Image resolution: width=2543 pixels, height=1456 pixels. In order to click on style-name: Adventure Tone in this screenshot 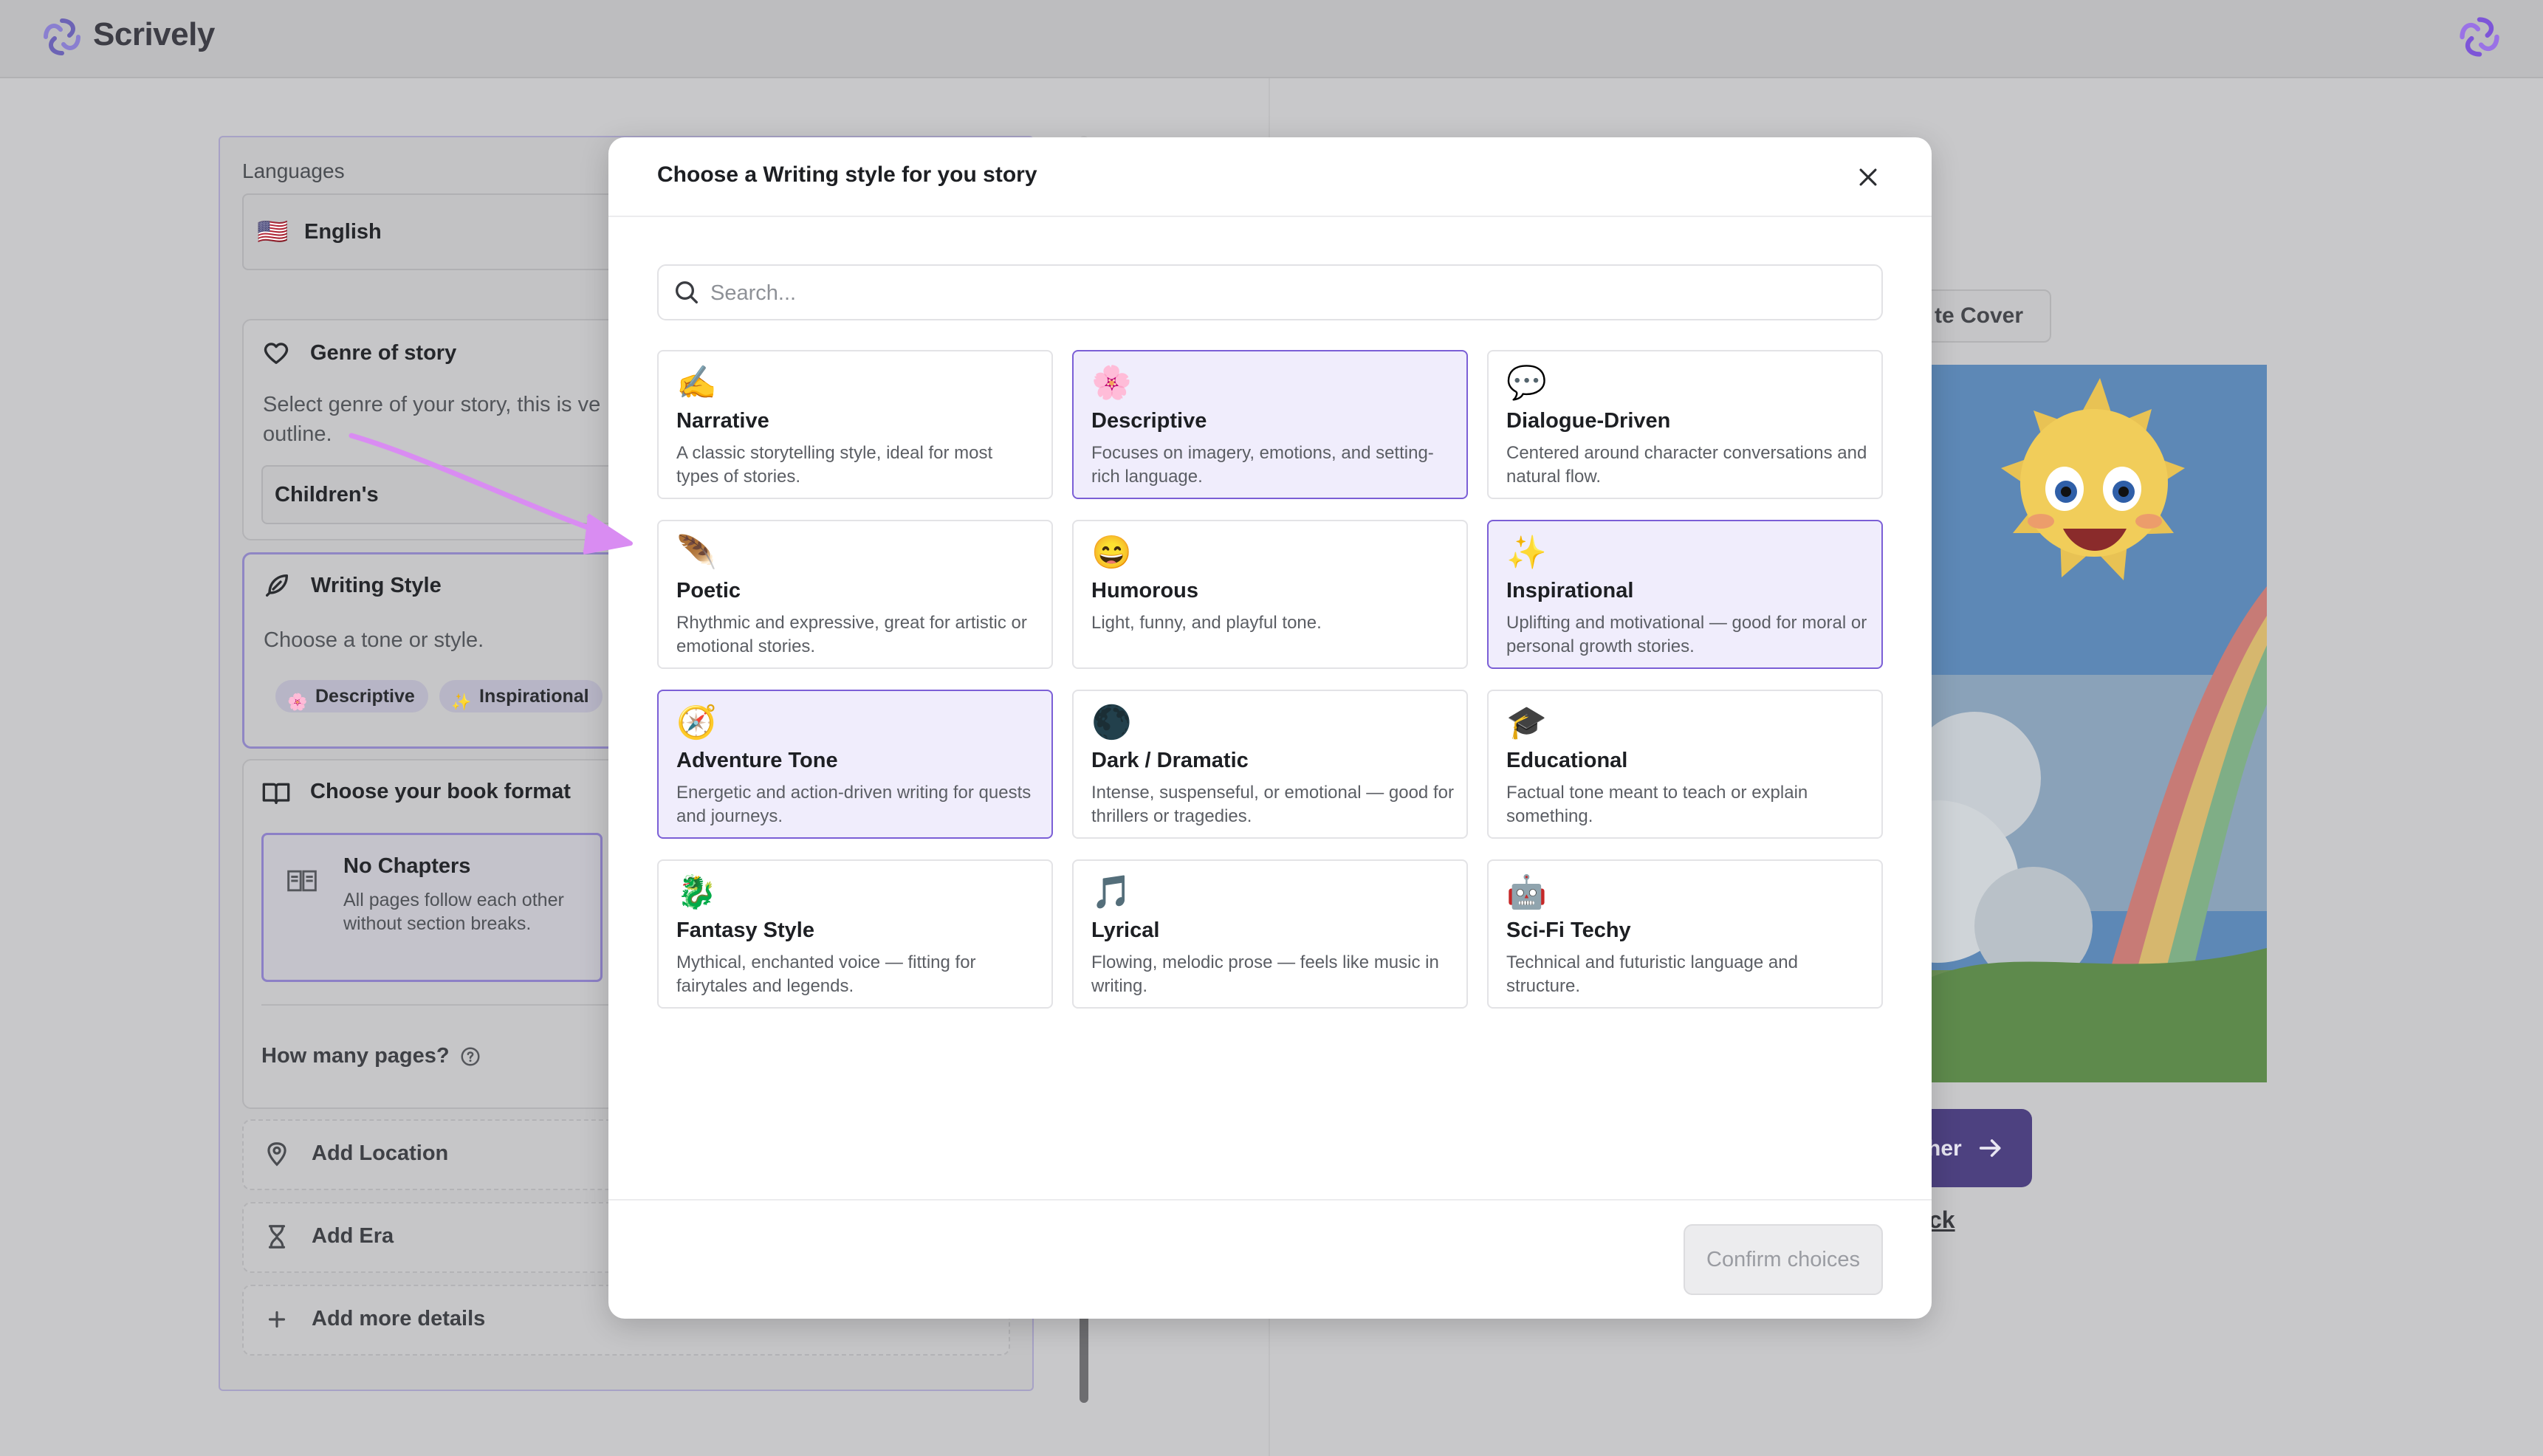, I will do `click(757, 760)`.